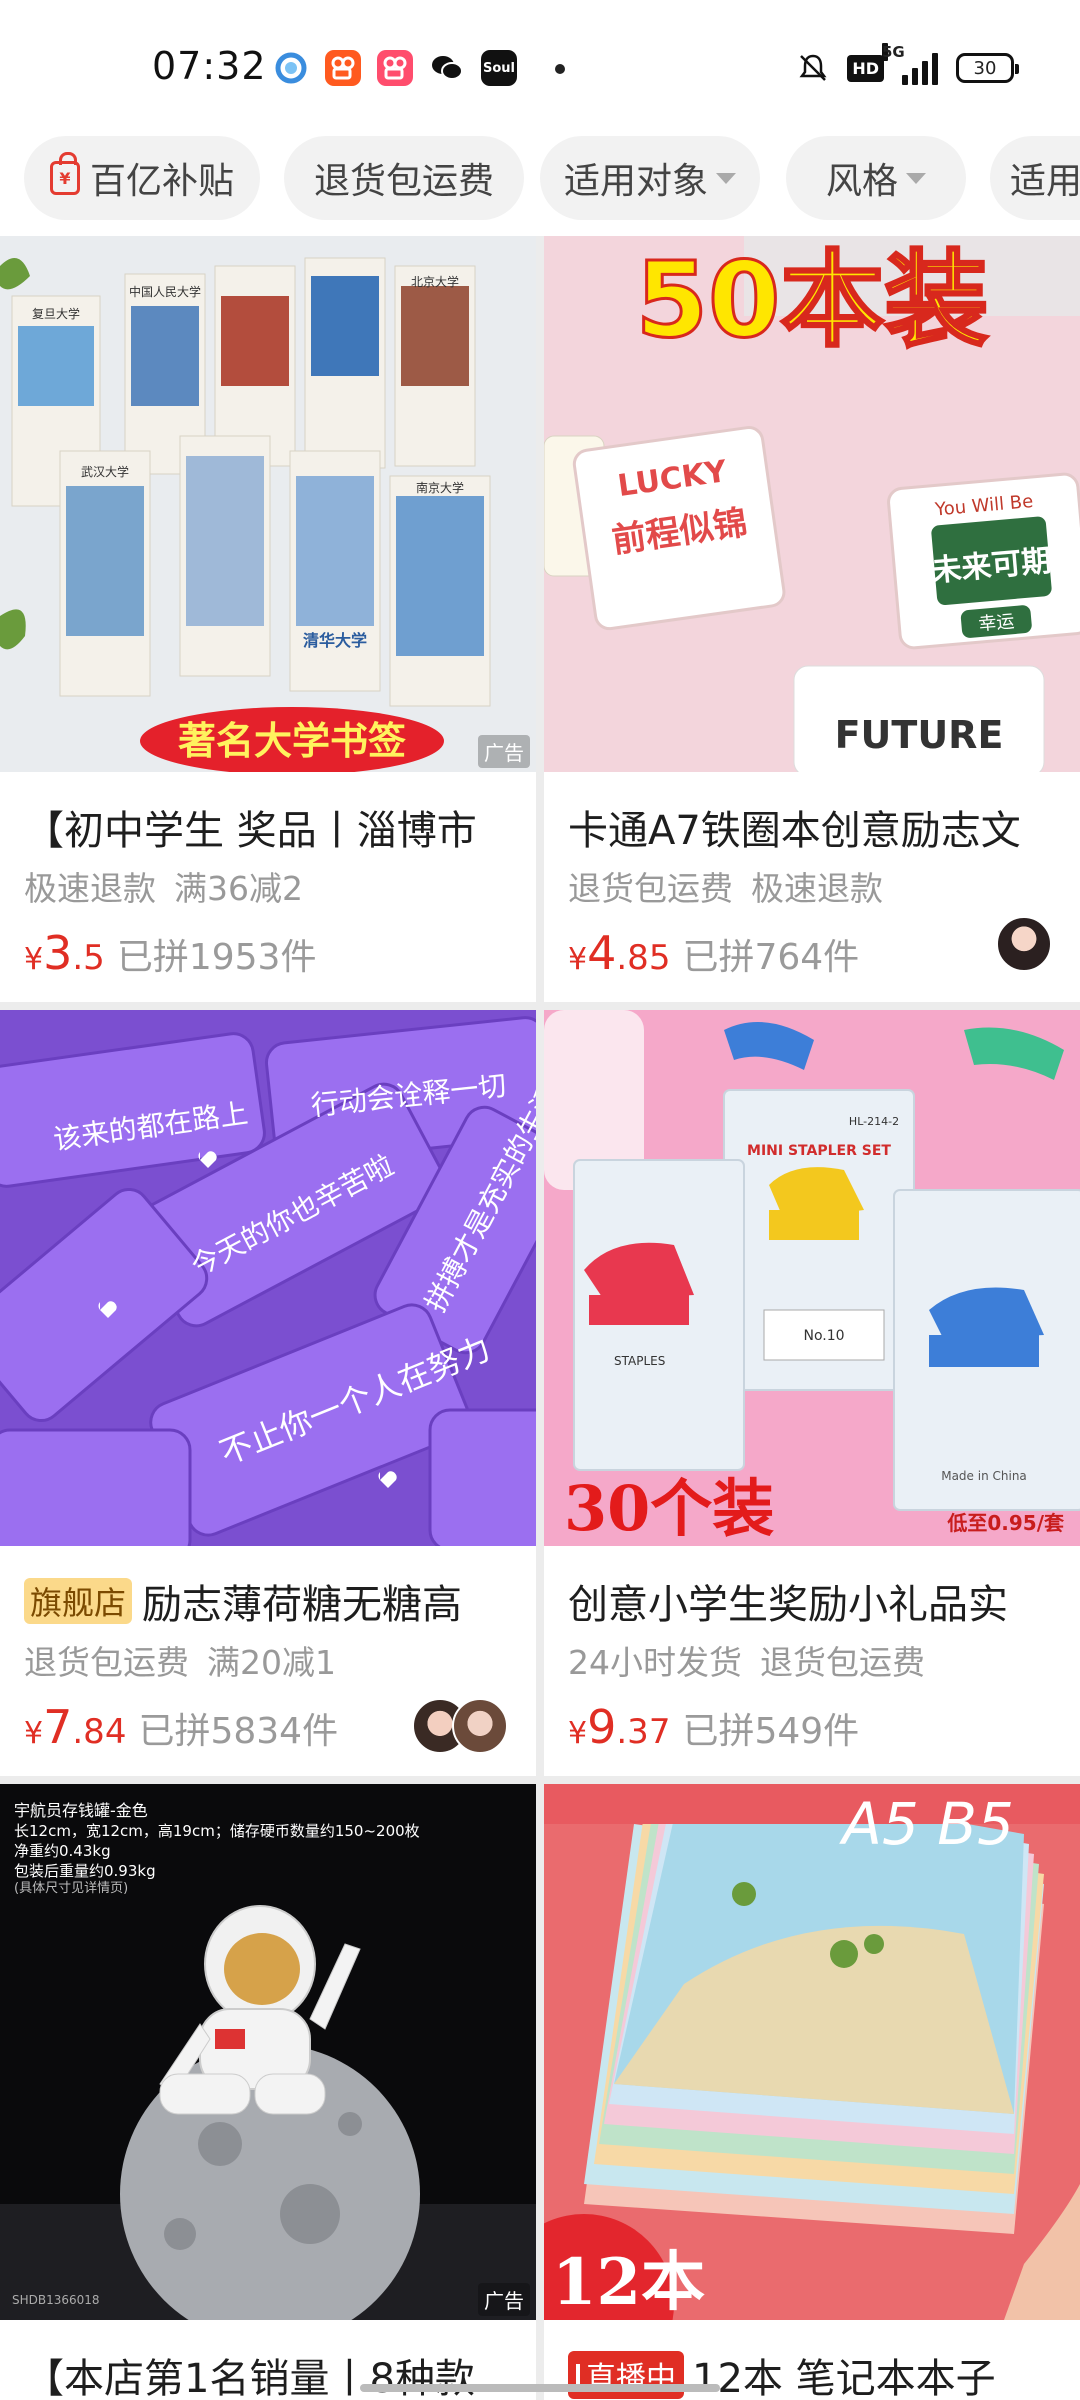 This screenshot has width=1080, height=2400. Describe the element at coordinates (274, 827) in the screenshot. I see `product-title: 【初中学生 奖品丨淄博市` at that location.